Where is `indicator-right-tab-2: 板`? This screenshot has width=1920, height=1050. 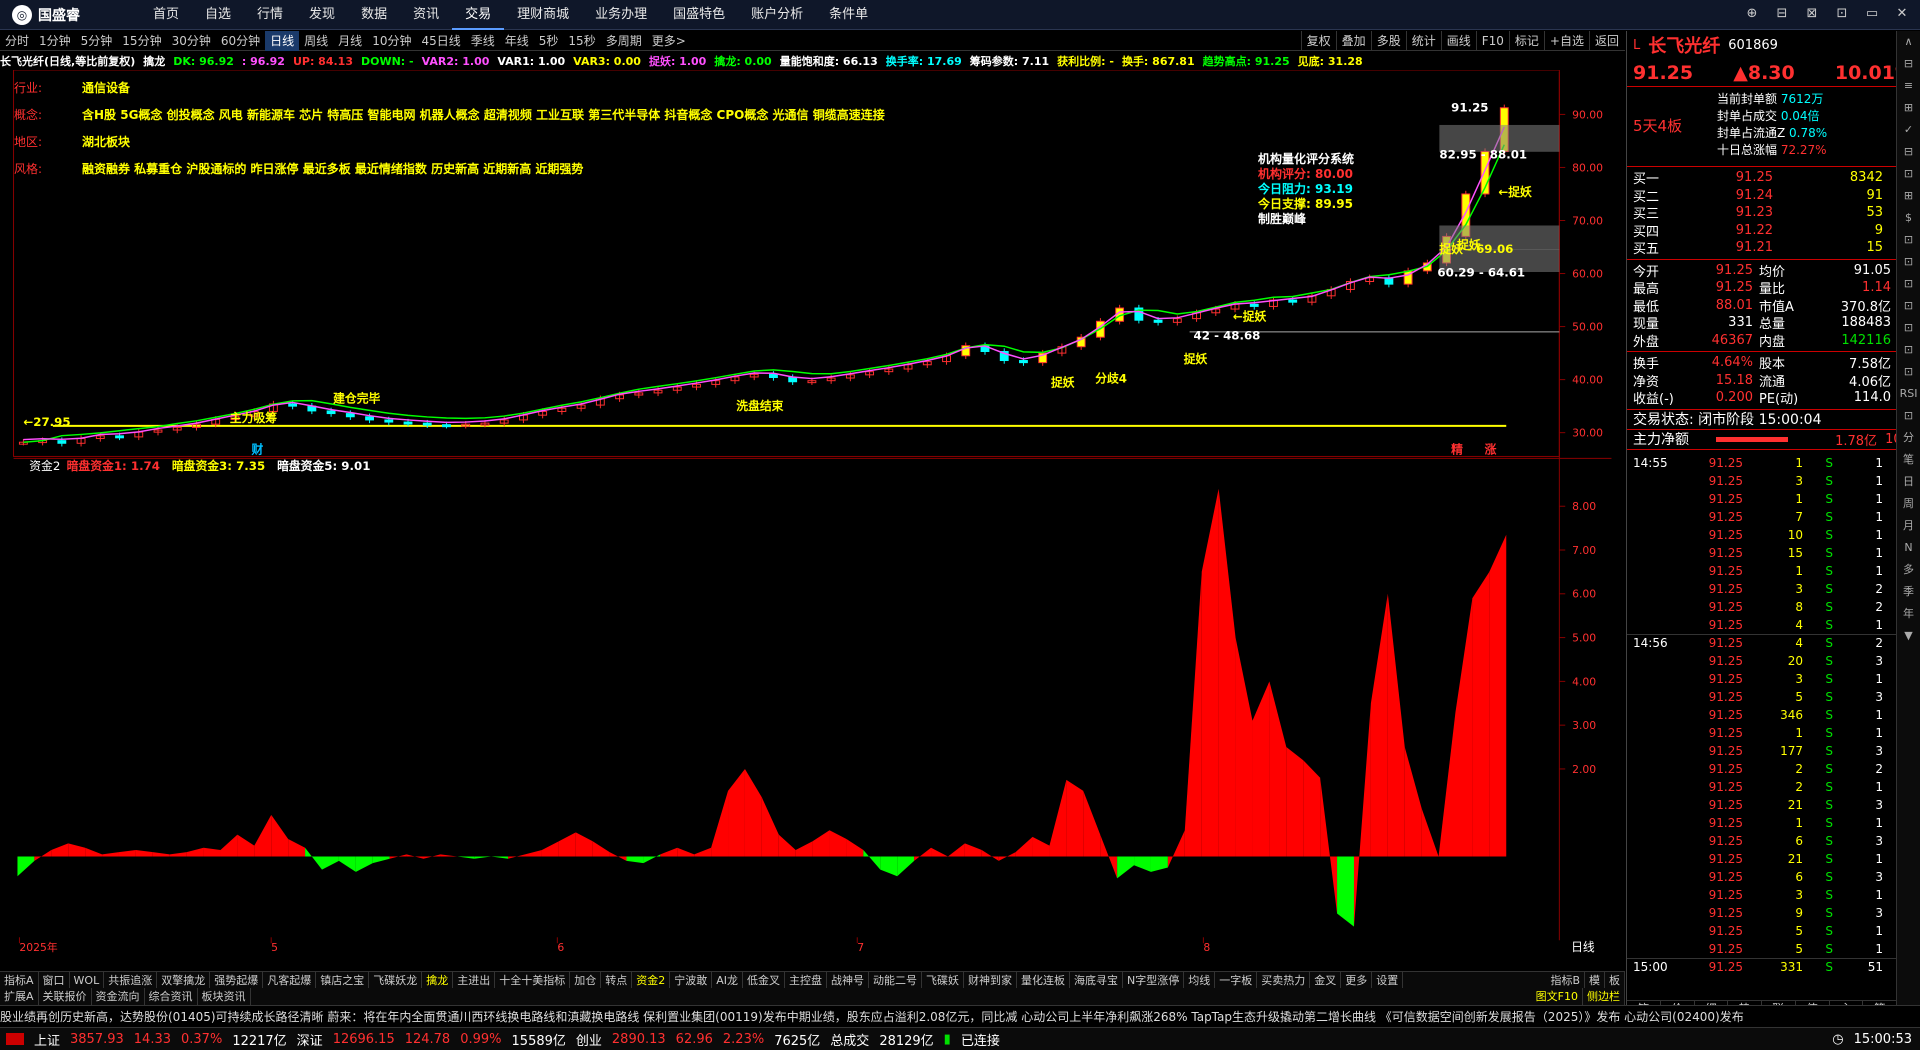 indicator-right-tab-2: 板 is located at coordinates (1615, 980).